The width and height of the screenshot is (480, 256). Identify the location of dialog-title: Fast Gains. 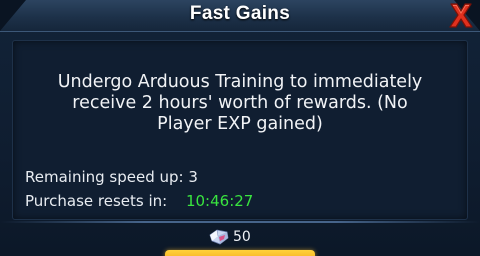
(240, 13).